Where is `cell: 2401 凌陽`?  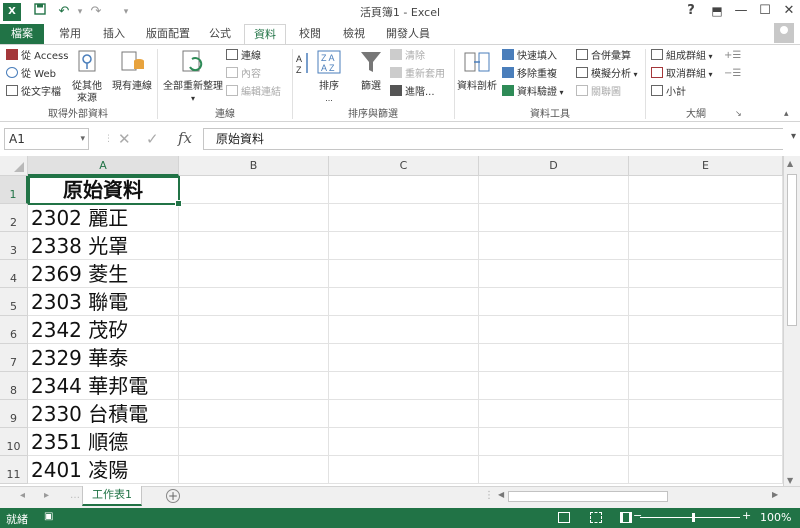
cell: 2401 凌陽 is located at coordinates (103, 470).